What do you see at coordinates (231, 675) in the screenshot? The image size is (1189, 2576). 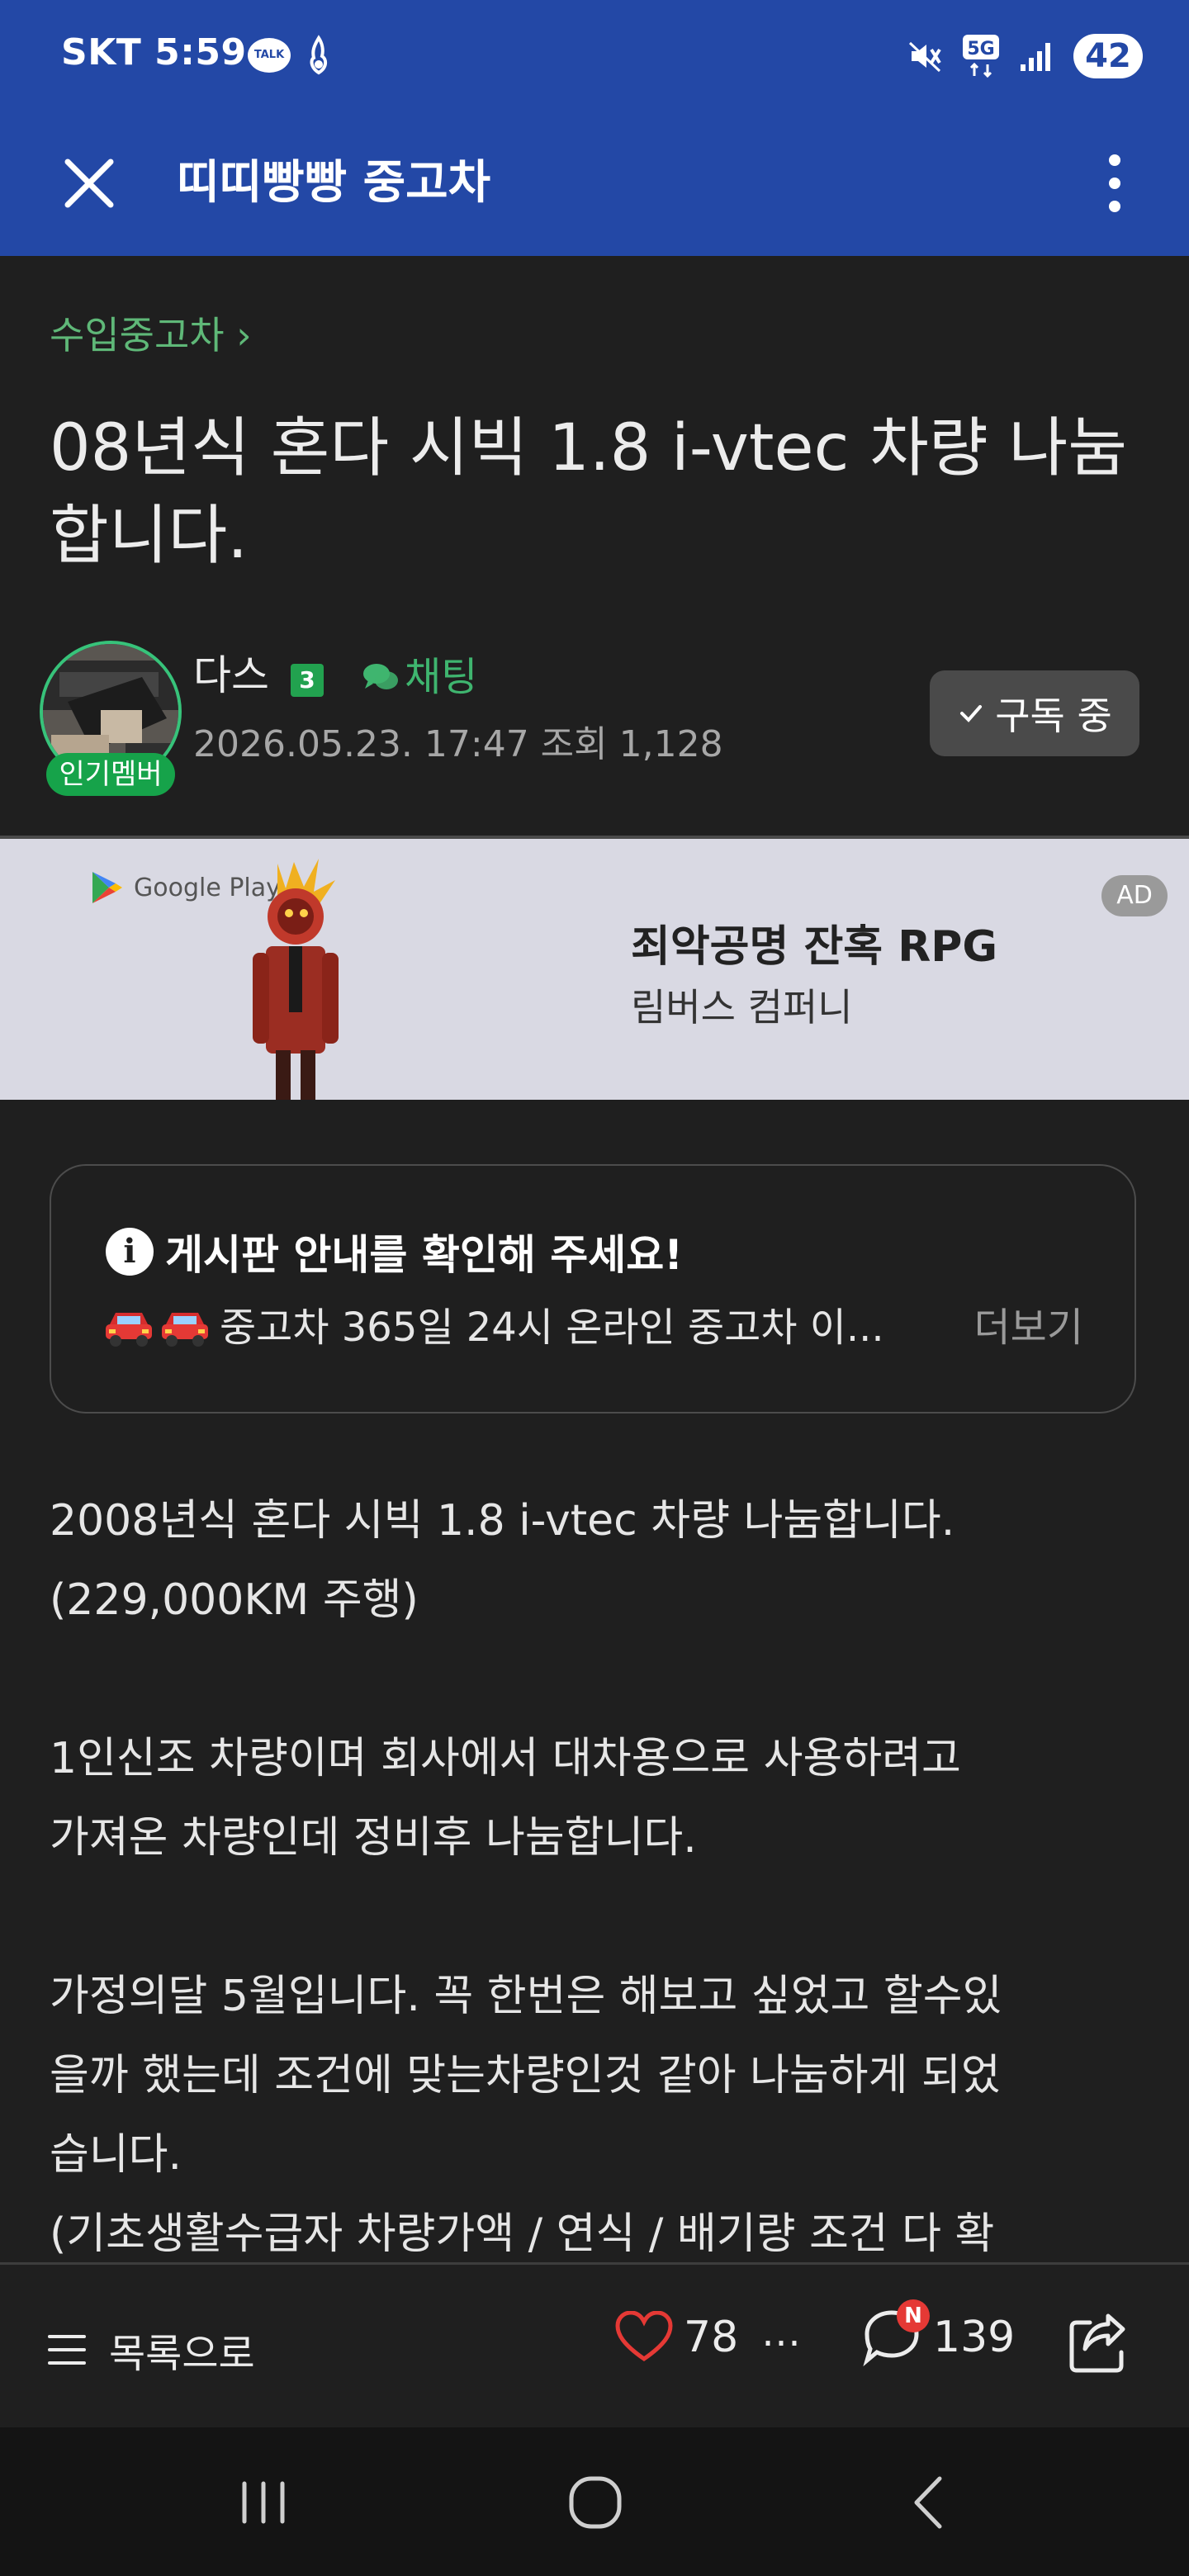 I see `author-name: 다스` at bounding box center [231, 675].